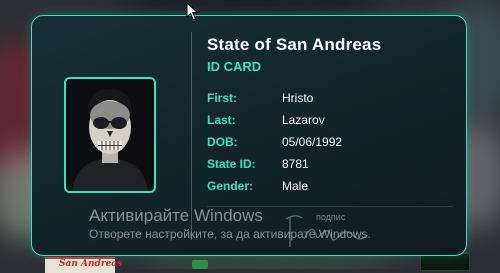 The image size is (500, 273). What do you see at coordinates (200, 264) in the screenshot?
I see `hud-indicator` at bounding box center [200, 264].